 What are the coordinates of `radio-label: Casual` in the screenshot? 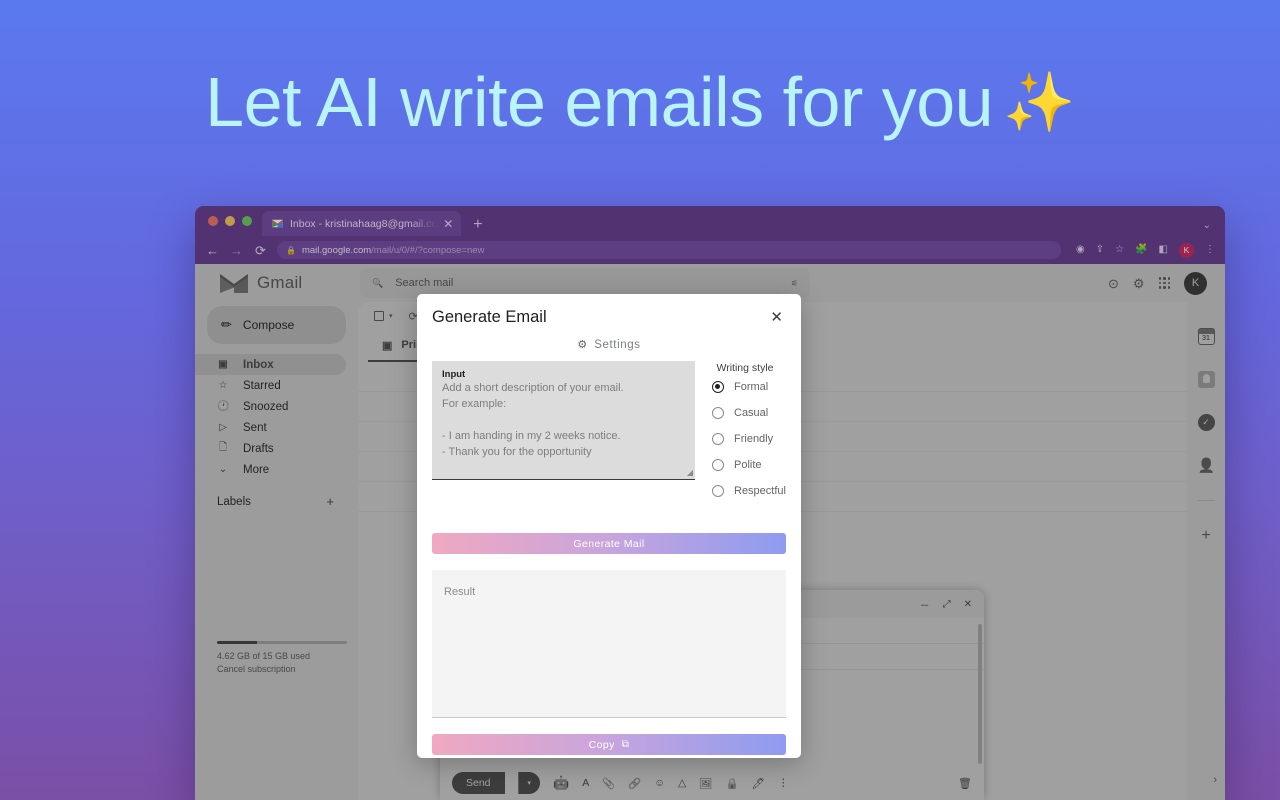 It's located at (751, 413).